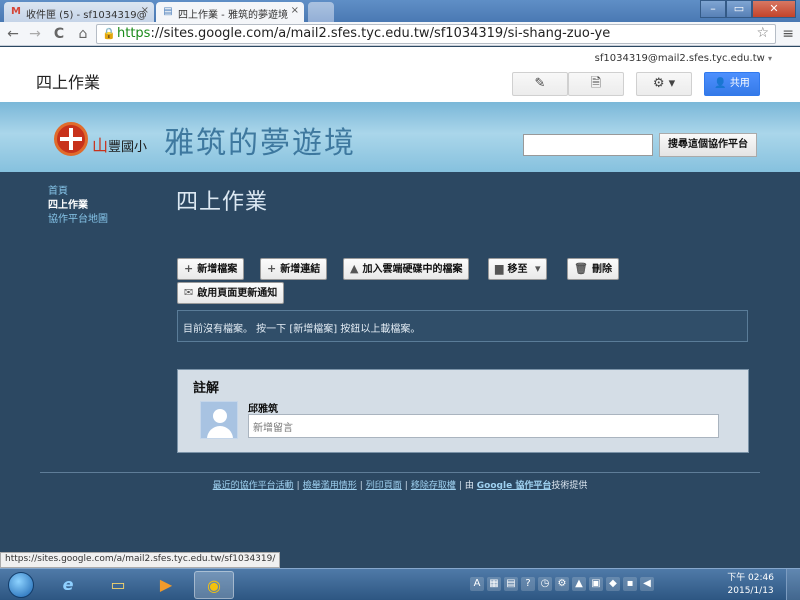 This screenshot has width=800, height=600. I want to click on new-page-icon: 🗎, so click(596, 83).